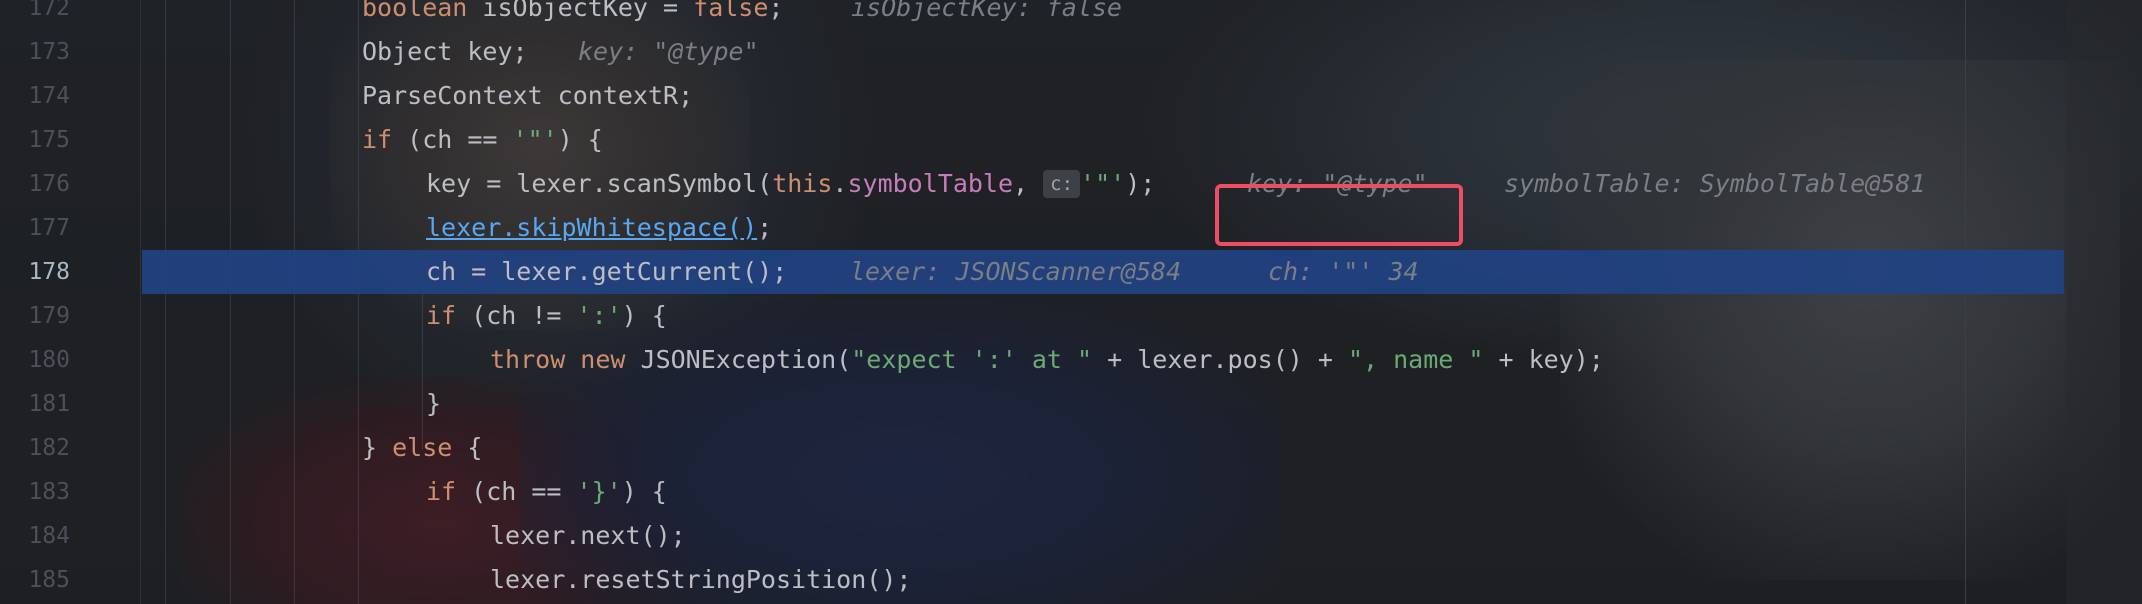 Image resolution: width=2142 pixels, height=604 pixels. Describe the element at coordinates (1071, 580) in the screenshot. I see `code-line: 185 lexer.resetStringPosition();` at that location.